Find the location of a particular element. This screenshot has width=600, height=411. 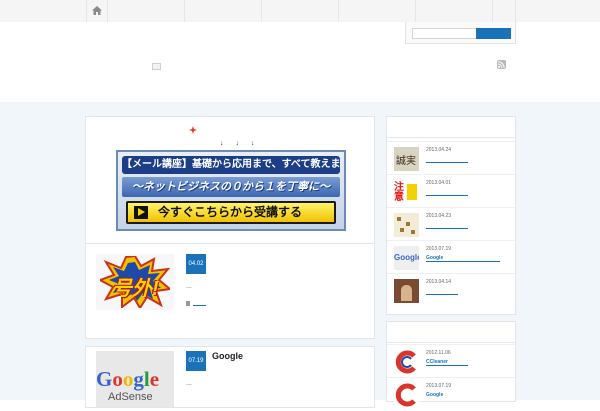

thumb-text: 誠実 is located at coordinates (406, 161).